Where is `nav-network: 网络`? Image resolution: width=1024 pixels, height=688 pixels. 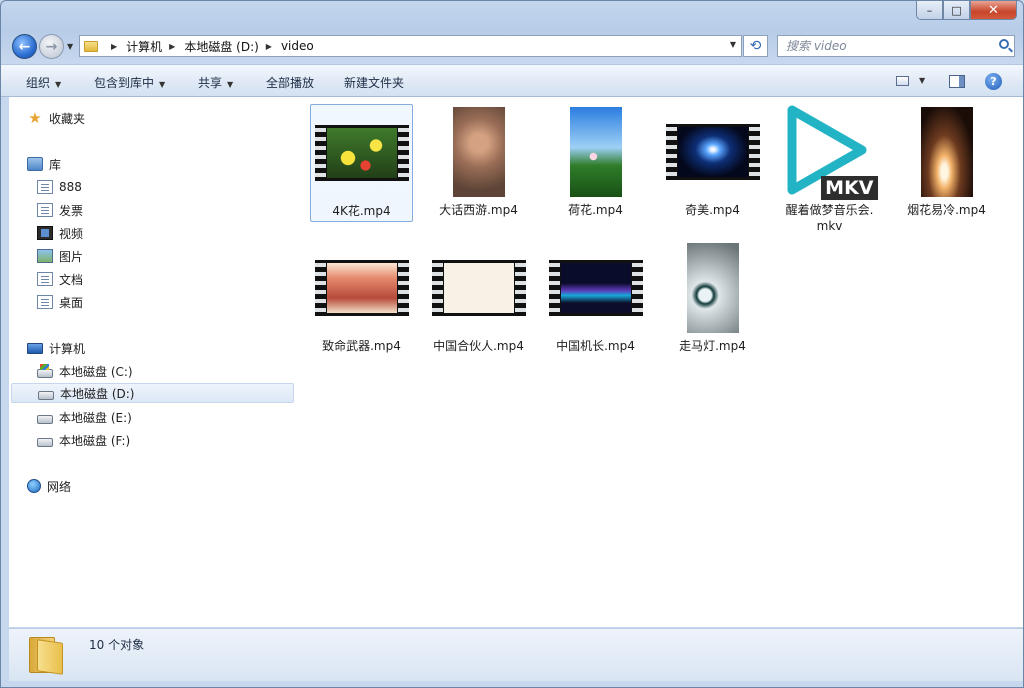 nav-network: 网络 is located at coordinates (49, 486).